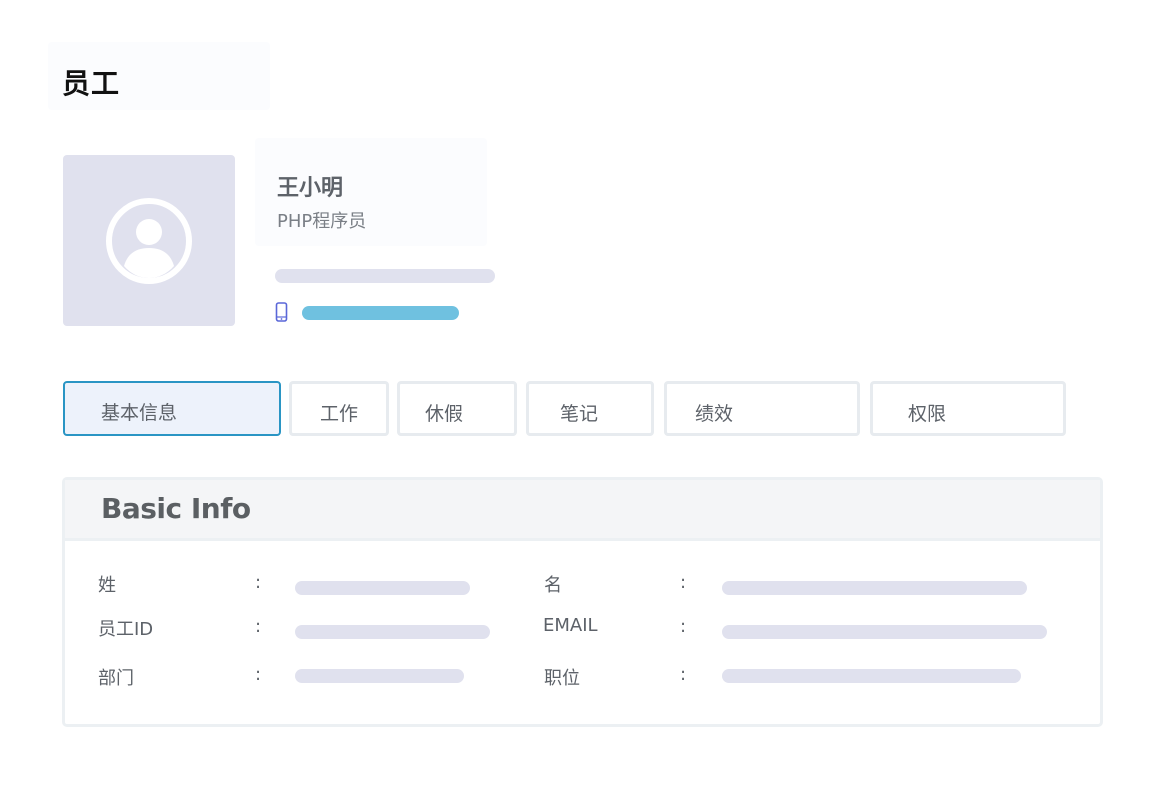  I want to click on field-label-position: 职位, so click(562, 678).